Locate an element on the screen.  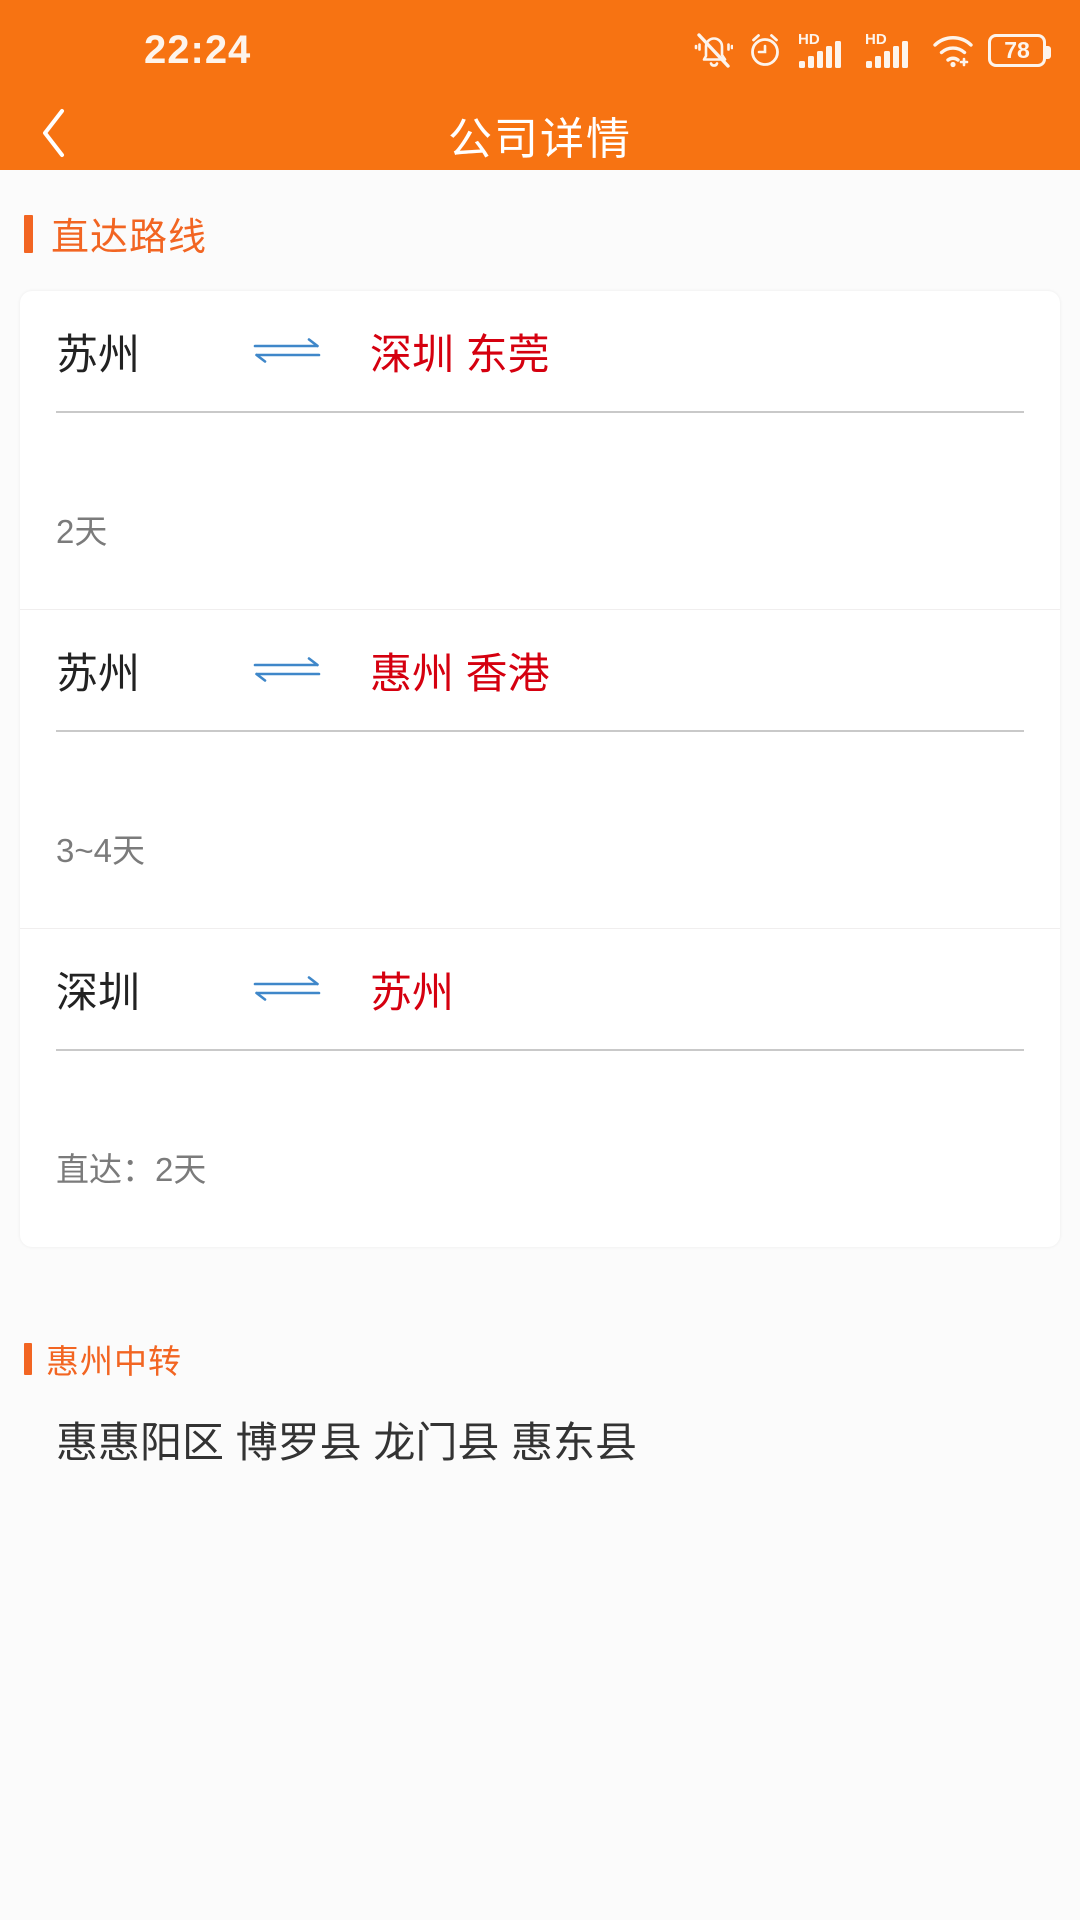
route-destination: 苏州 is located at coordinates (412, 992).